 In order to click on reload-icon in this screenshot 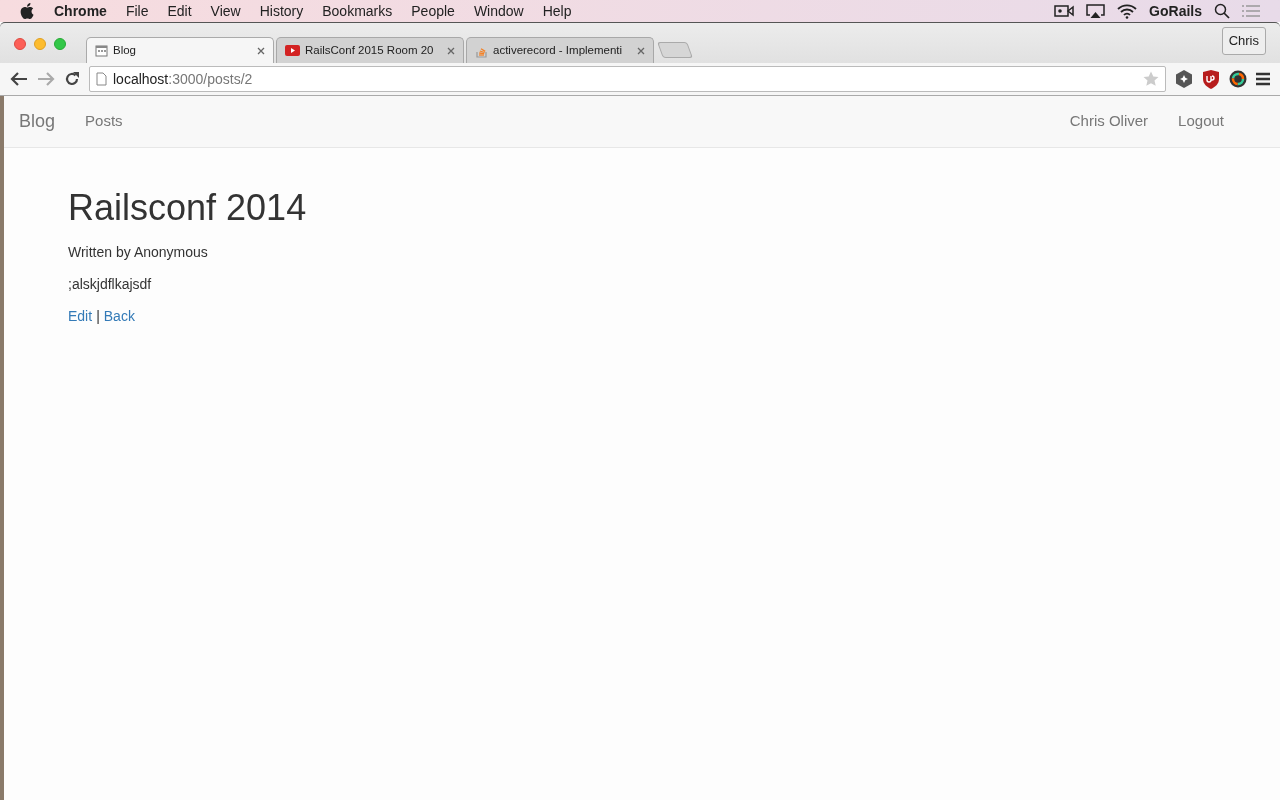, I will do `click(72, 79)`.